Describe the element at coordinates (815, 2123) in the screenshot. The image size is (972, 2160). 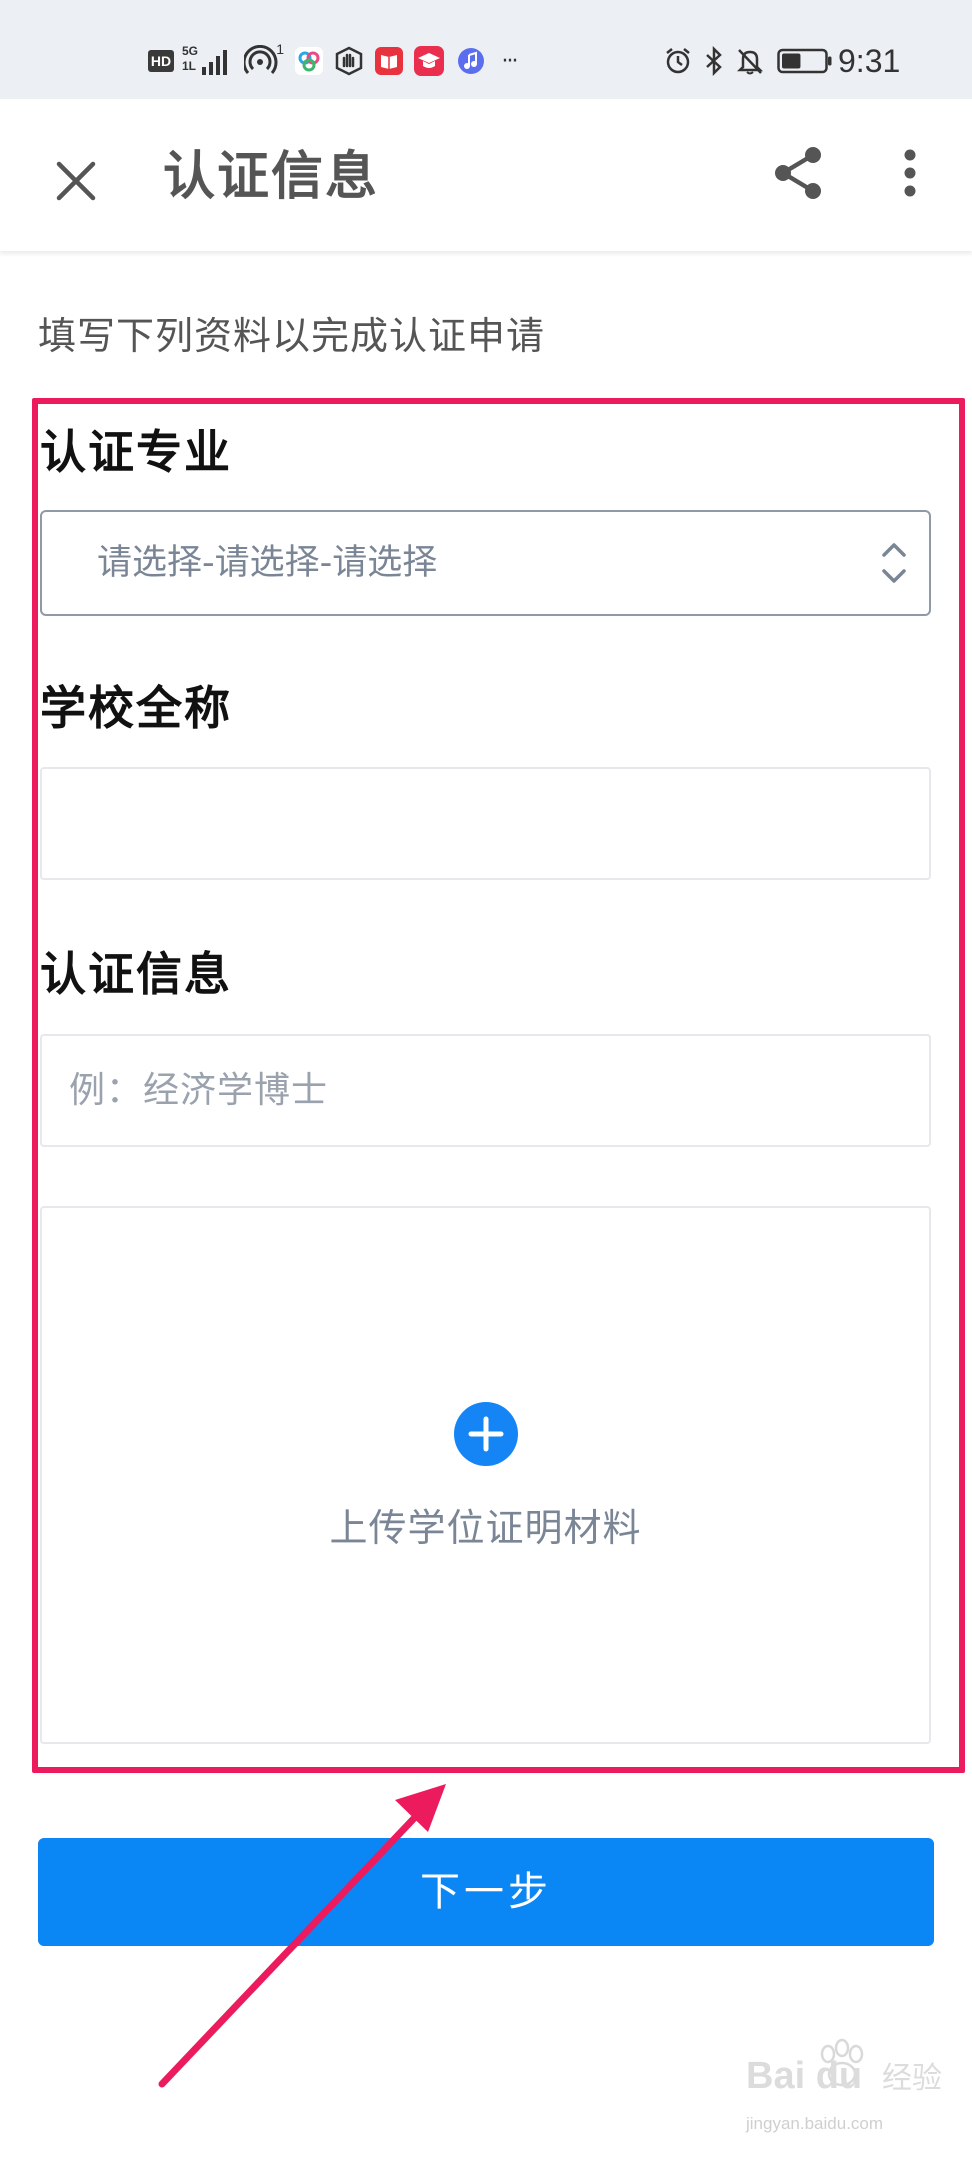
I see `watermark-url: jingyan.baidu.com` at that location.